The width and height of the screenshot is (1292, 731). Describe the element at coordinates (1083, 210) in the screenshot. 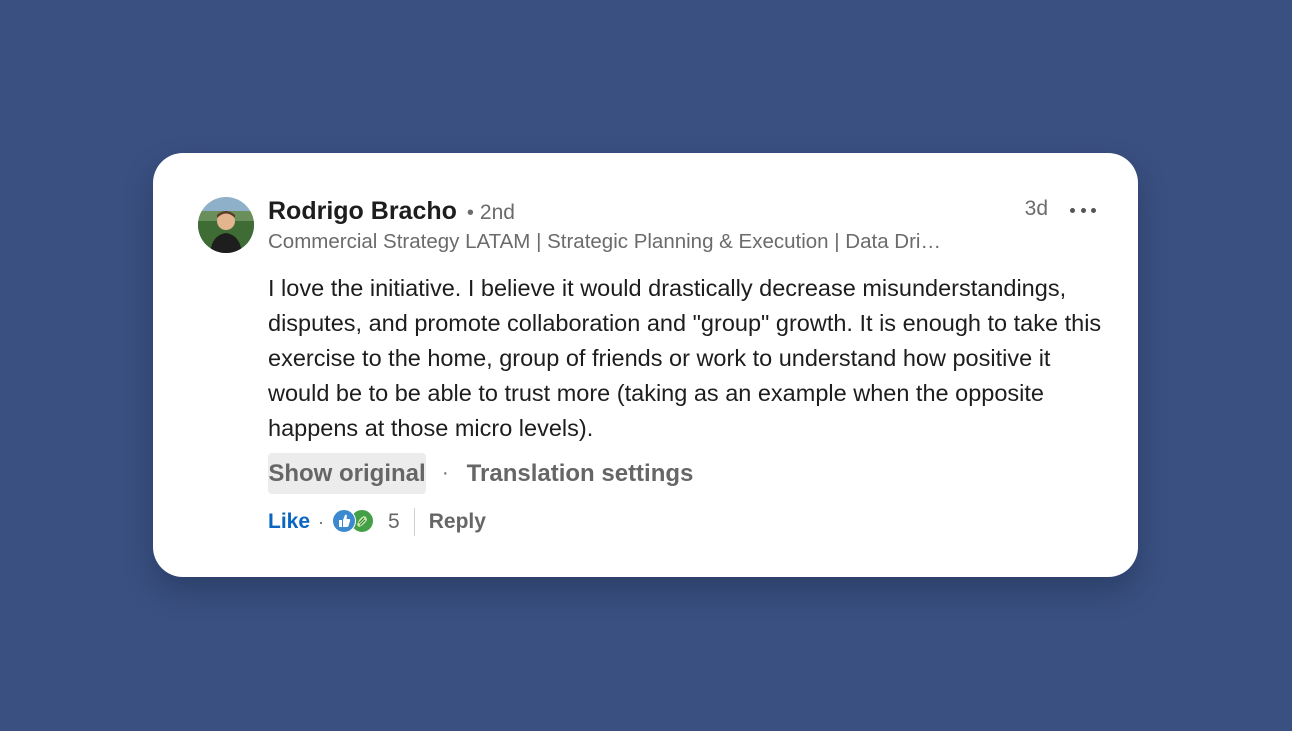

I see `more-options-icon` at that location.